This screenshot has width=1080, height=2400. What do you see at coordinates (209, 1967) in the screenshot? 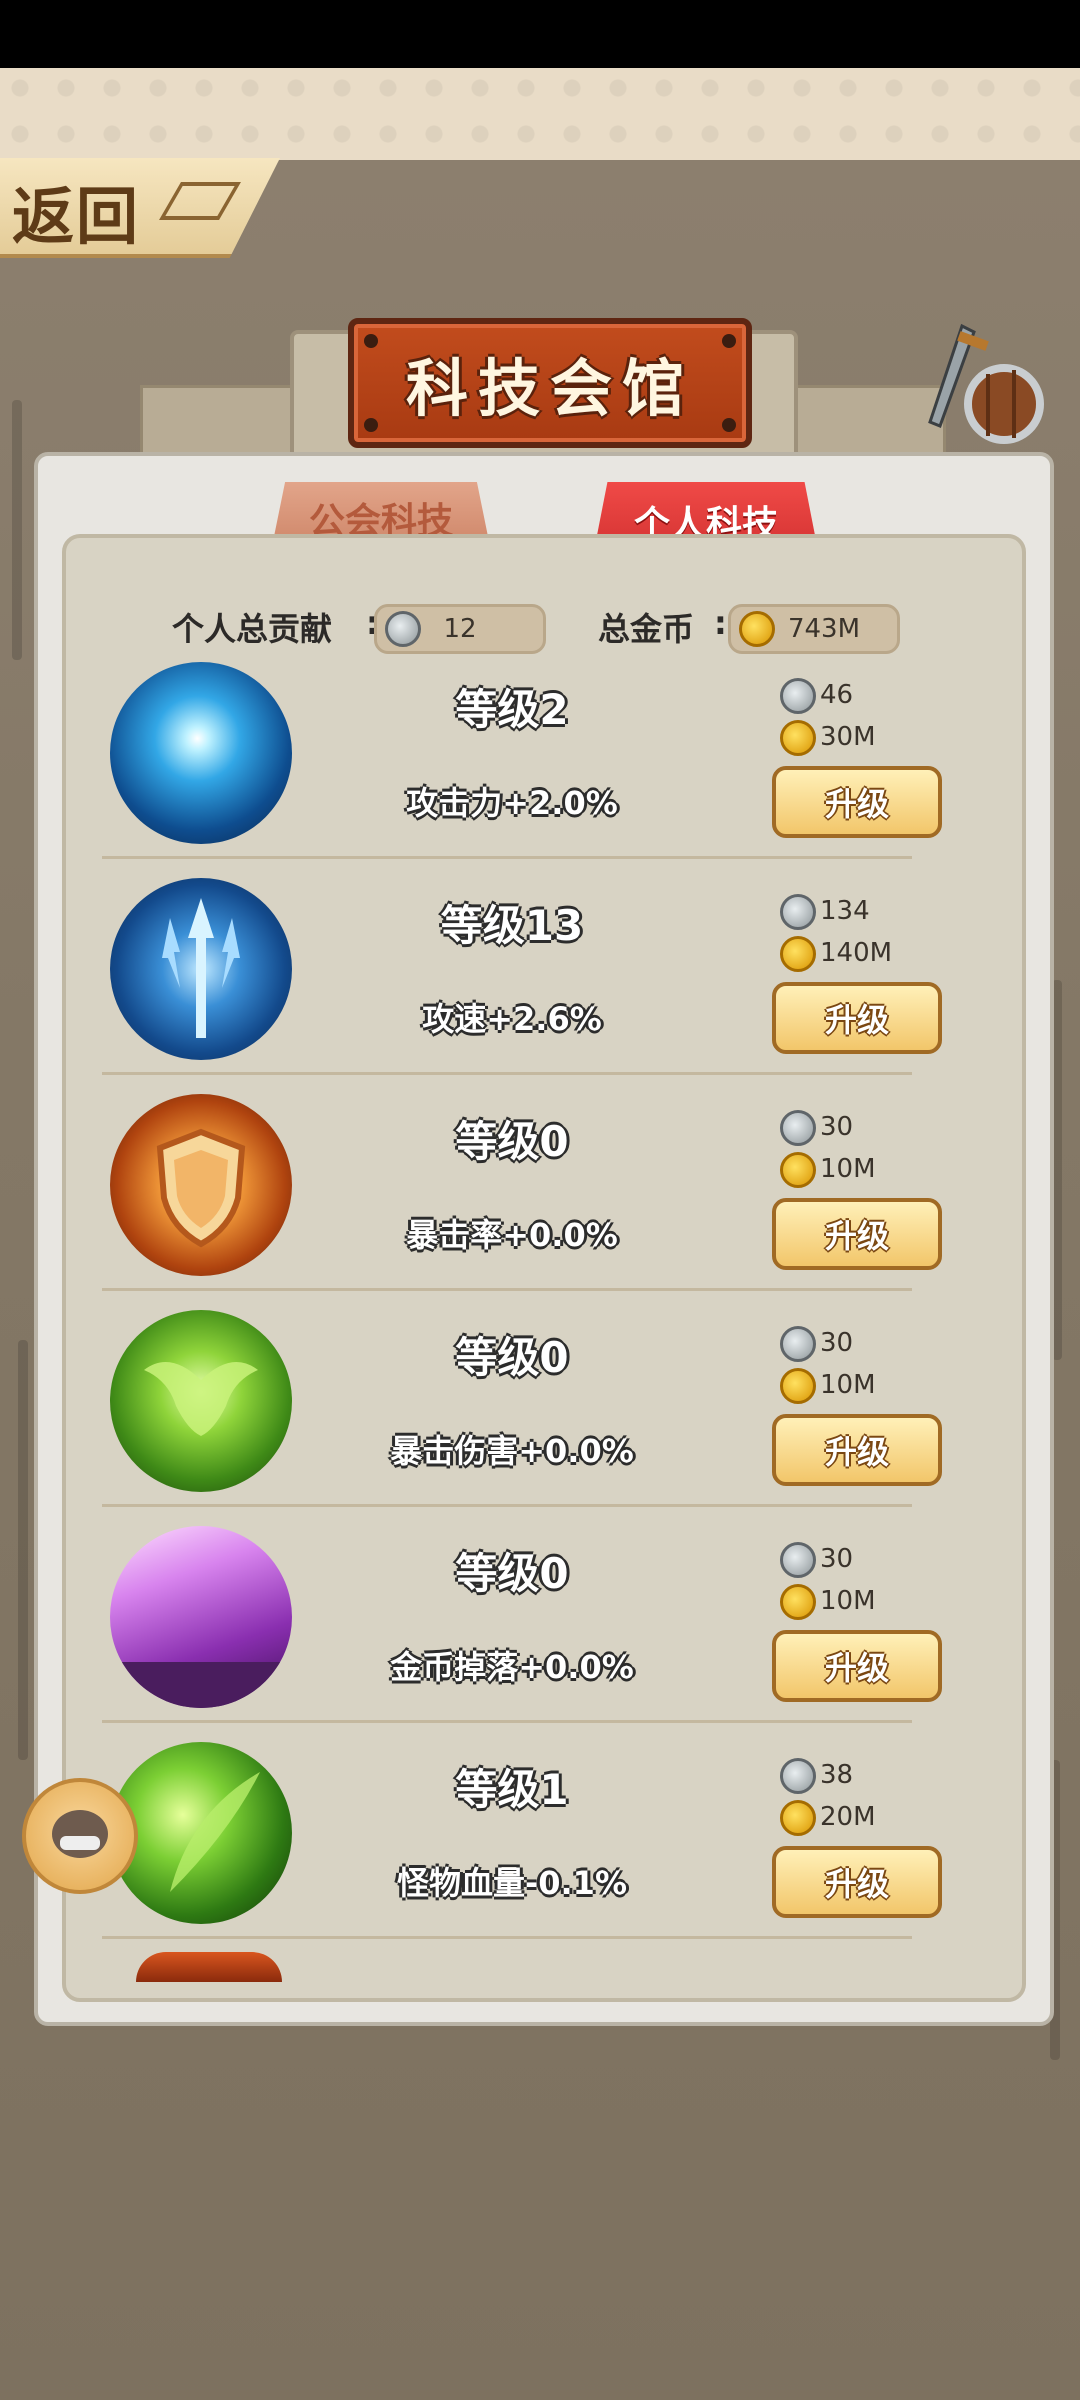
I see `next-tech-icon-partial` at bounding box center [209, 1967].